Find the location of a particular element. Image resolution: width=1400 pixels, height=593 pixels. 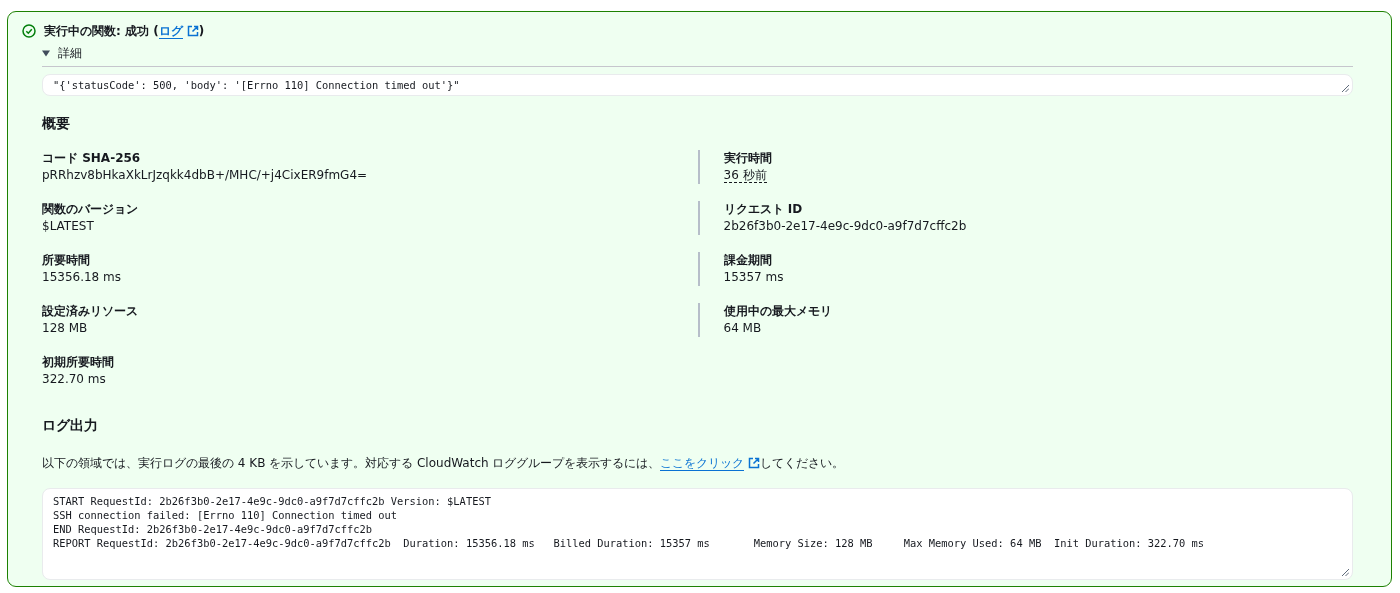

field-value: 15356.18 ms is located at coordinates (81, 277).